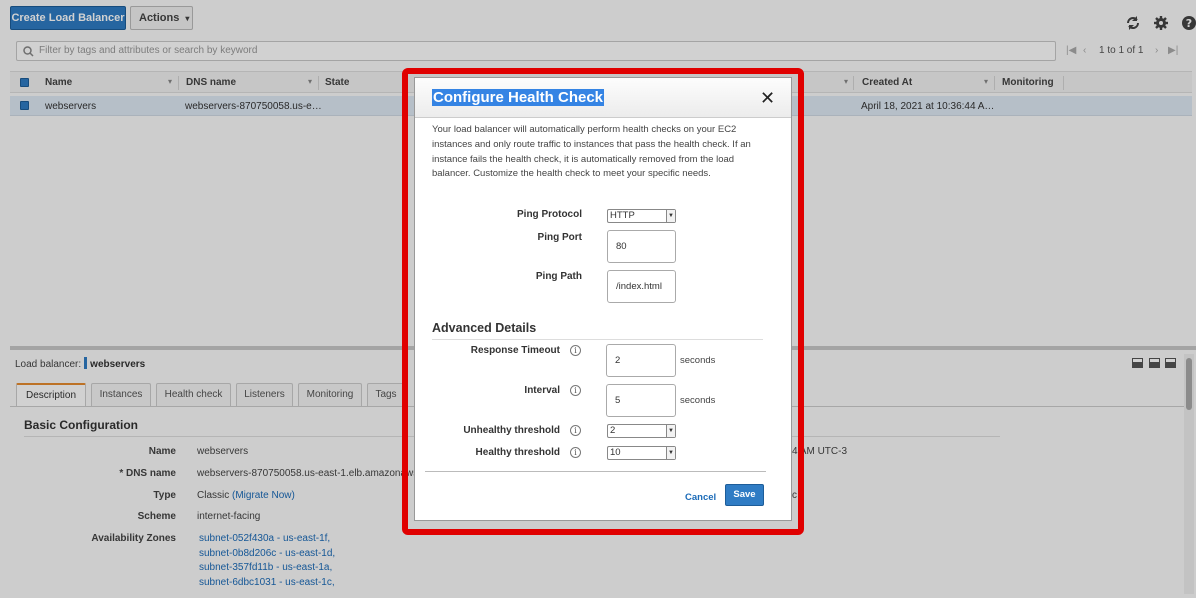  I want to click on unhealthy-threshold-value: 2, so click(613, 430).